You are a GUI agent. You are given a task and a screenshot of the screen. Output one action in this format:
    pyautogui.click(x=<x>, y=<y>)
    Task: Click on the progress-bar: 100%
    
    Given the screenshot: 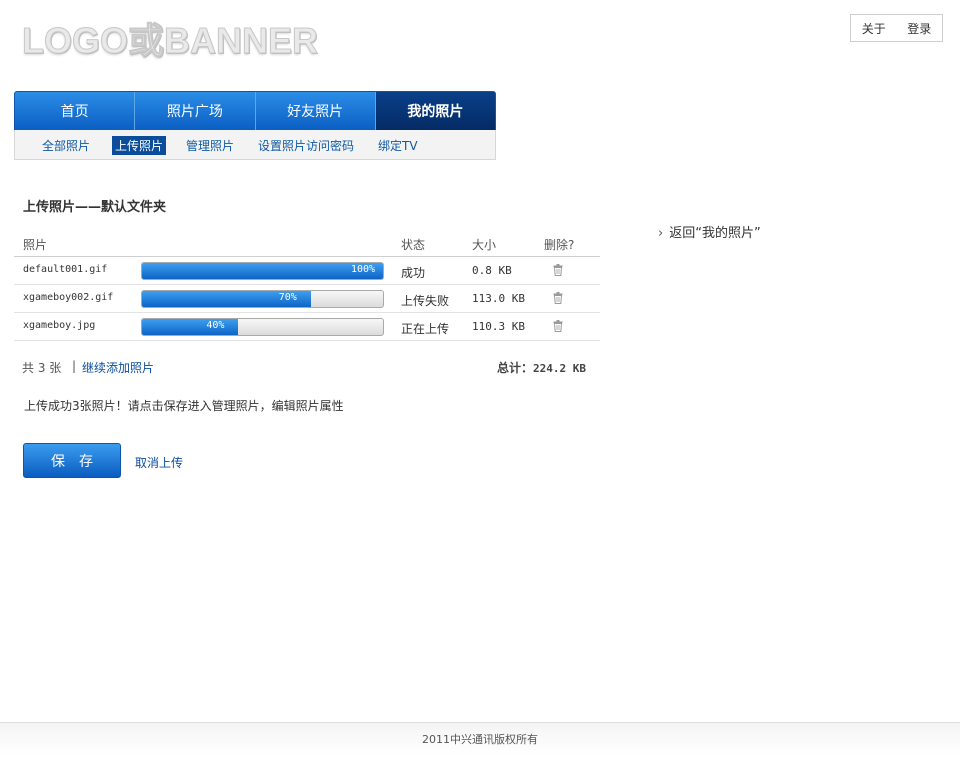 What is the action you would take?
    pyautogui.click(x=262, y=271)
    